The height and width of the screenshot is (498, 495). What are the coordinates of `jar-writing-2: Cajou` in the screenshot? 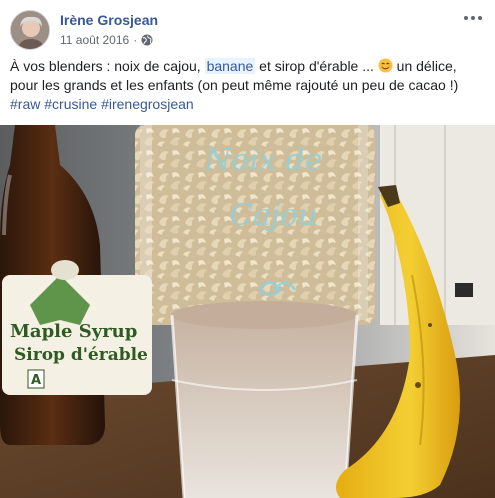 It's located at (274, 215).